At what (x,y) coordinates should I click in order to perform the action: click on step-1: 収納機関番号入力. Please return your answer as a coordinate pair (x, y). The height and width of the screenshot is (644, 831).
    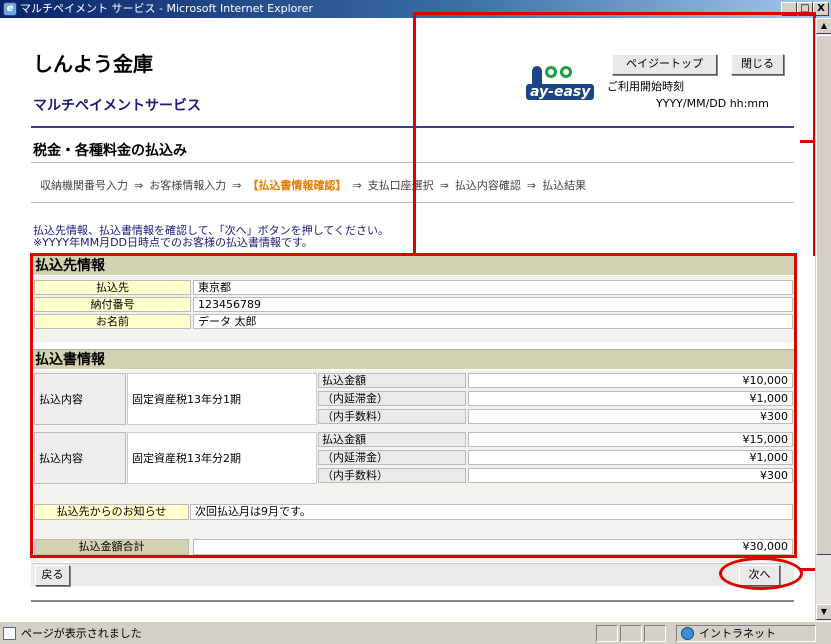
    Looking at the image, I should click on (84, 185).